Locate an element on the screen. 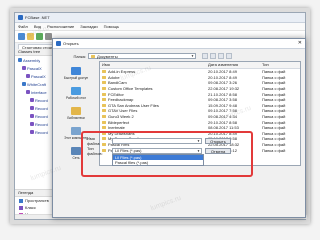 The image size is (320, 240). menu-view: Вид is located at coordinates (37, 26).